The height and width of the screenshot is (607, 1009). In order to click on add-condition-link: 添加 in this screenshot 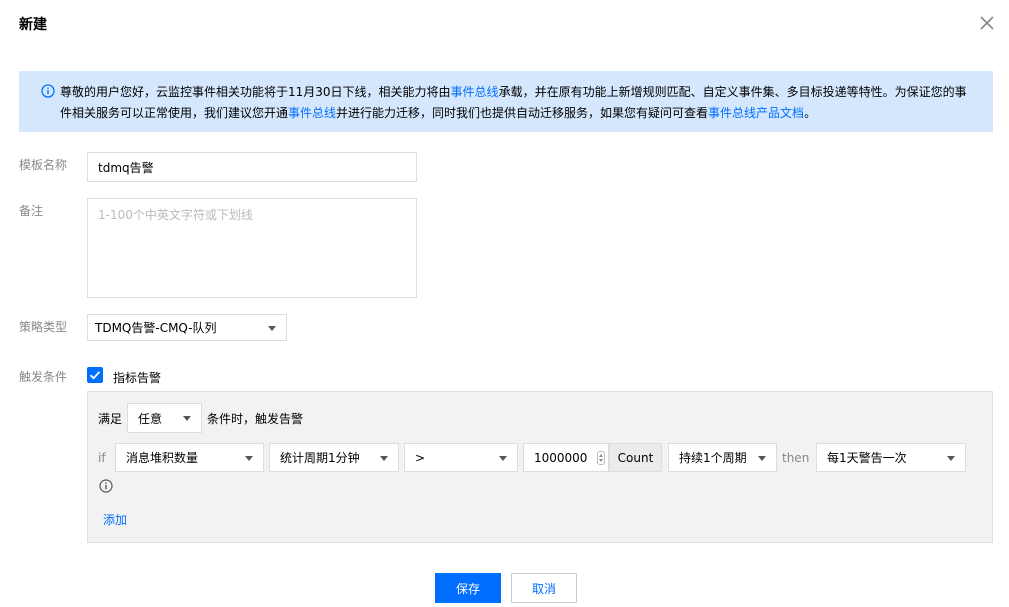, I will do `click(115, 519)`.